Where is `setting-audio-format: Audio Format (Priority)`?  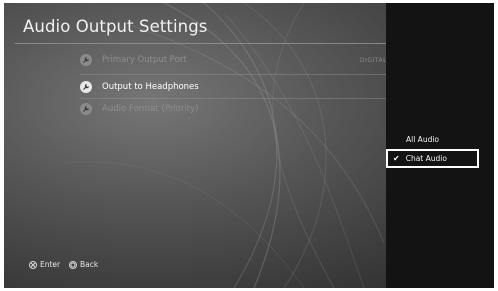 setting-audio-format: Audio Format (Priority) is located at coordinates (230, 109).